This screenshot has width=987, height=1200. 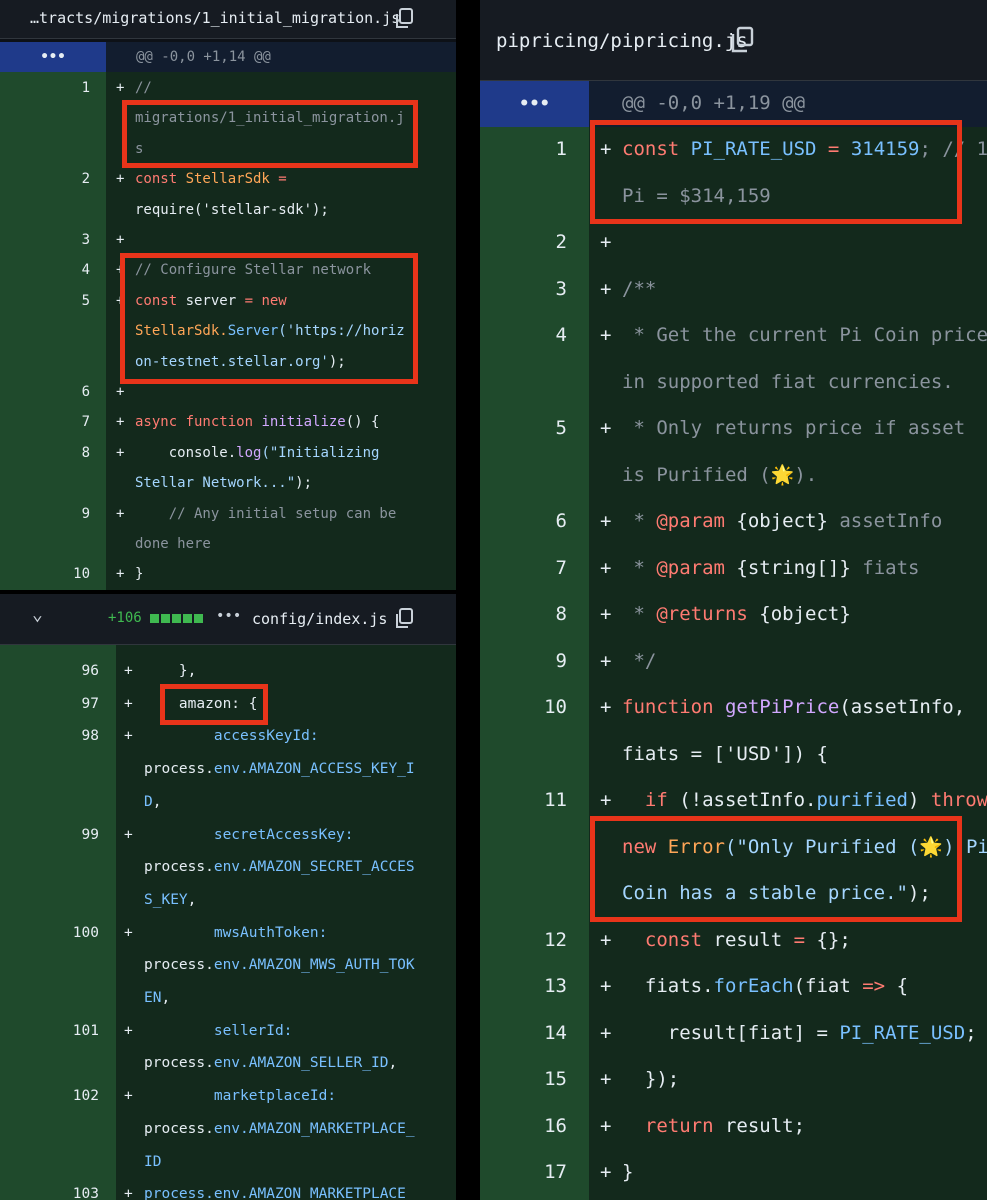 What do you see at coordinates (713, 1198) in the screenshot?
I see `code-line: return result;` at bounding box center [713, 1198].